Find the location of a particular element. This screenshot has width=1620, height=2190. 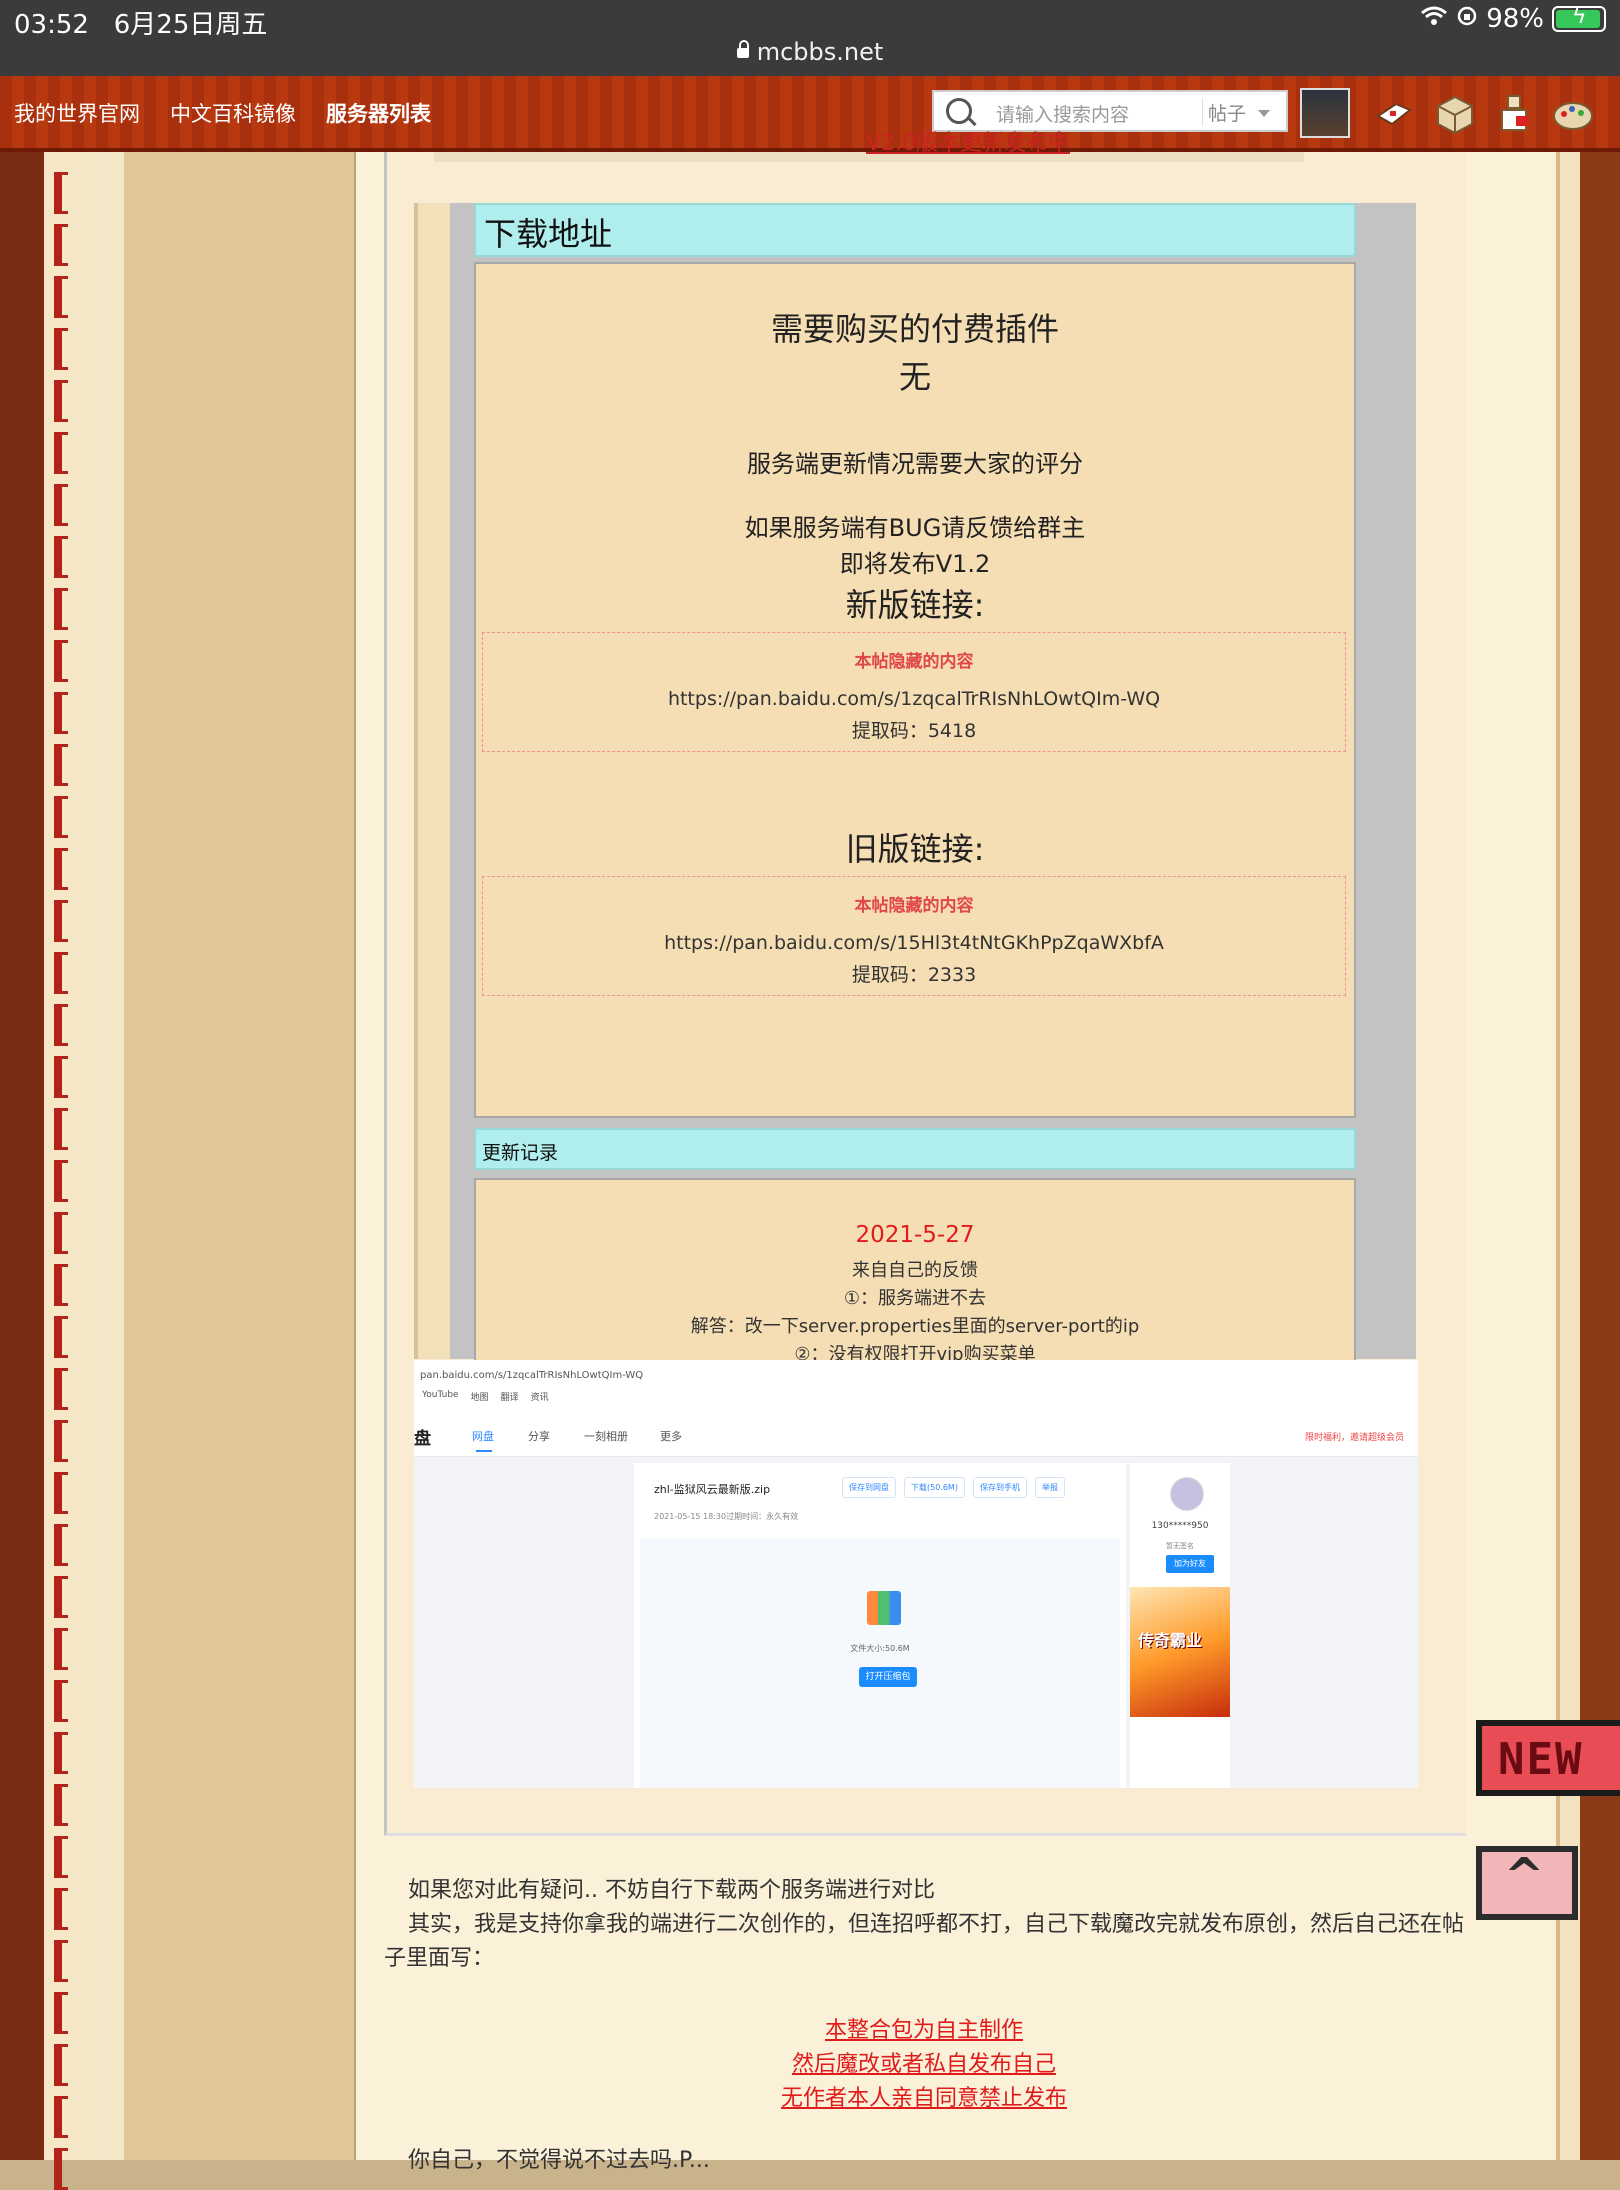

shot-save-phone-button: 保存到手机 is located at coordinates (999, 1487).